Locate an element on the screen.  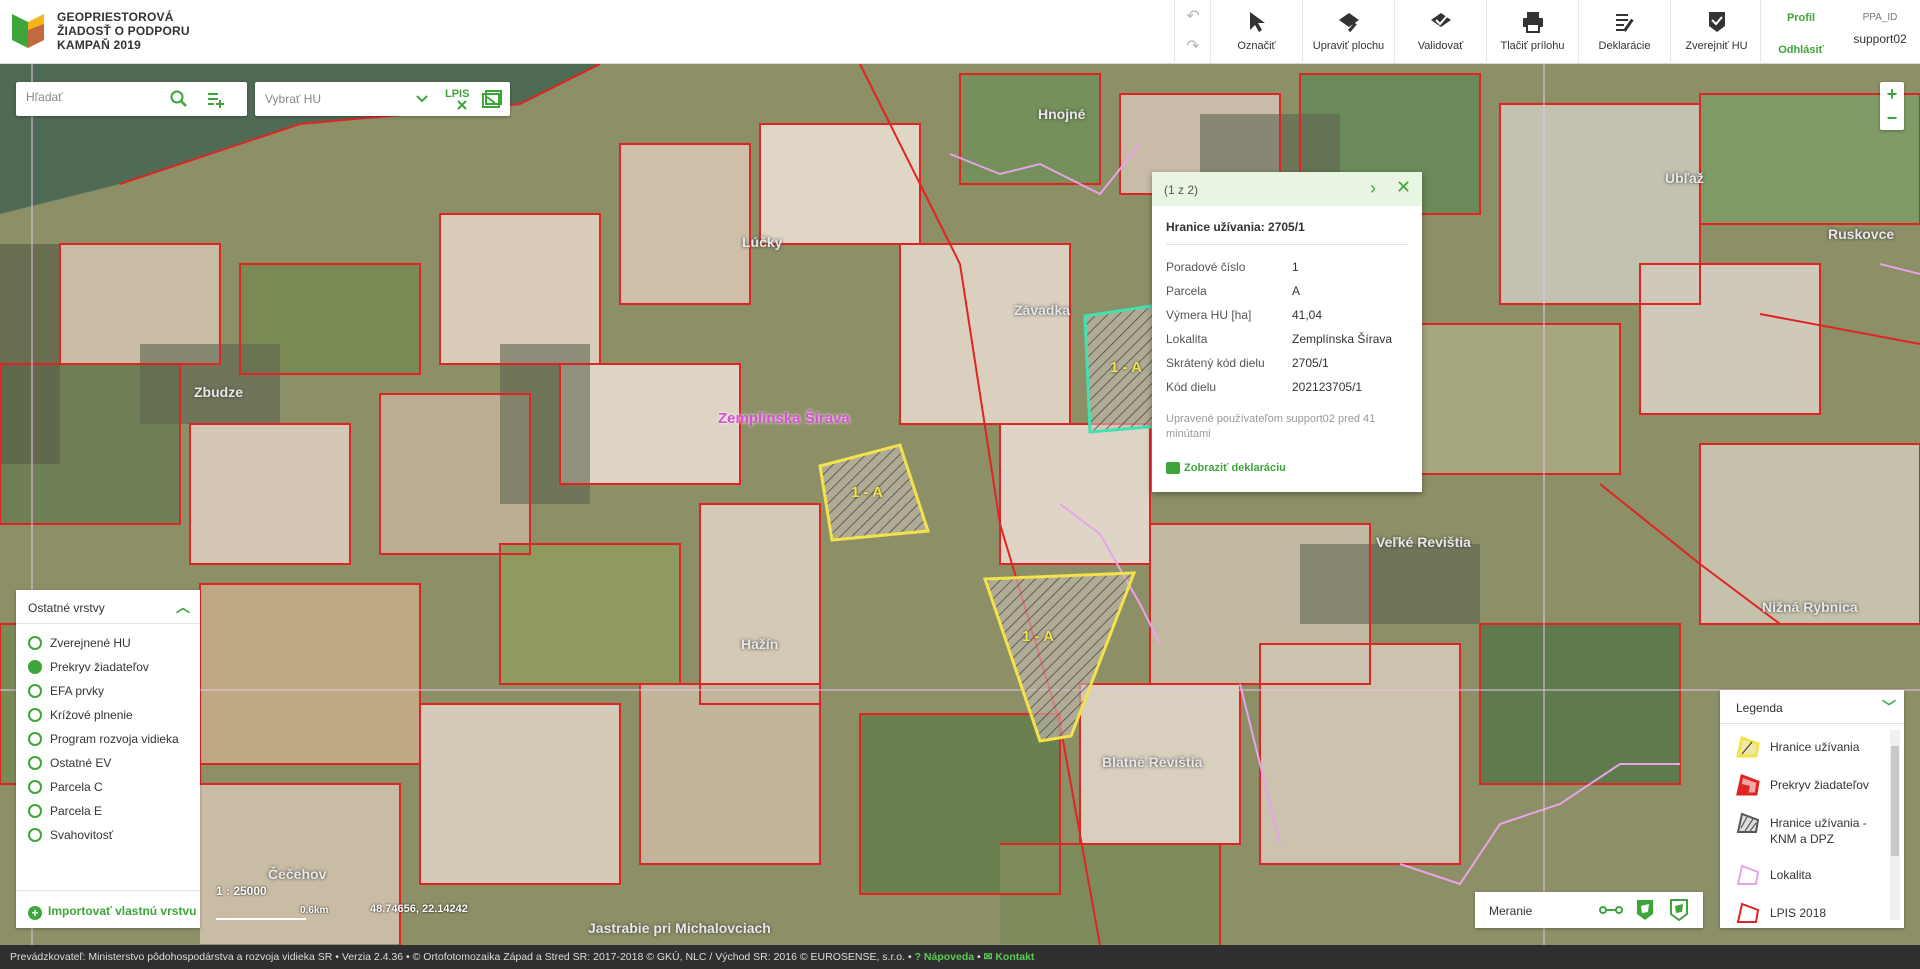
import-layer-button: + Importovať vlastnú vrstvu is located at coordinates (112, 912).